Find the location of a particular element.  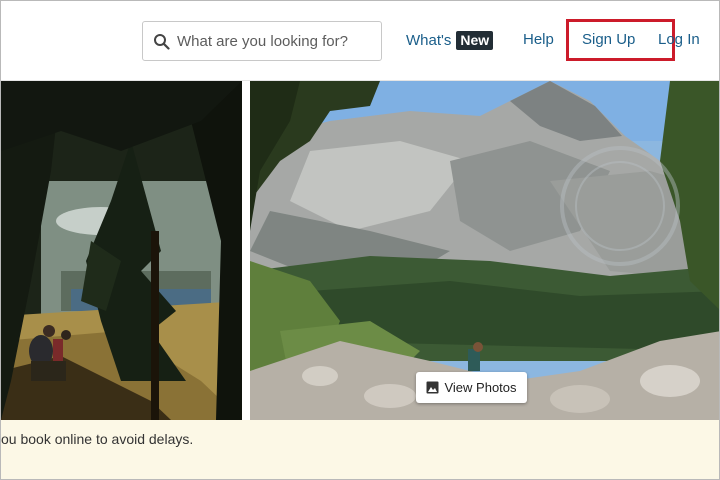

help-link: Help is located at coordinates (538, 39).